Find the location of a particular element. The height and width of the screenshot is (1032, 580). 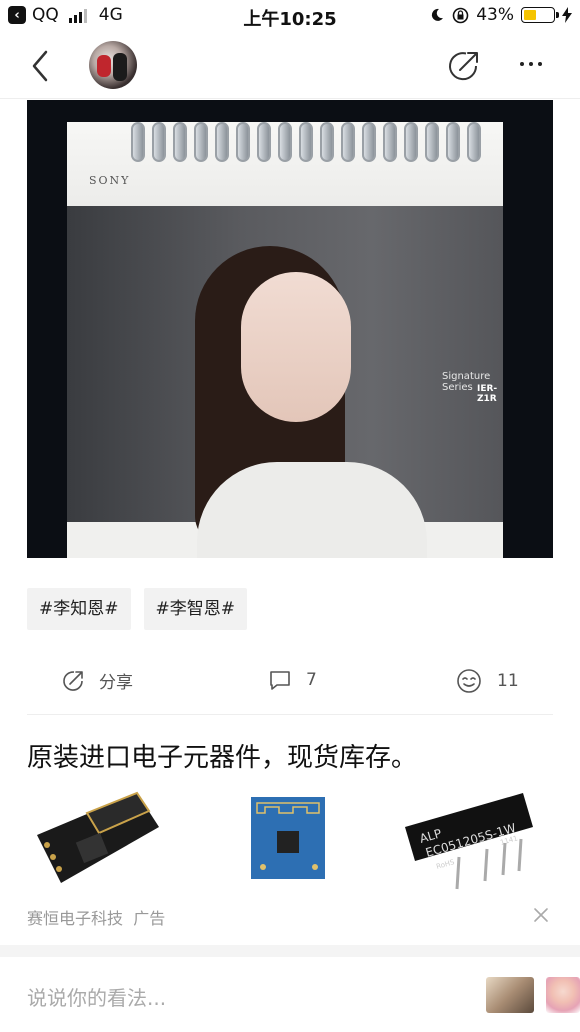

share-action-button: 分享 is located at coordinates (97, 680).